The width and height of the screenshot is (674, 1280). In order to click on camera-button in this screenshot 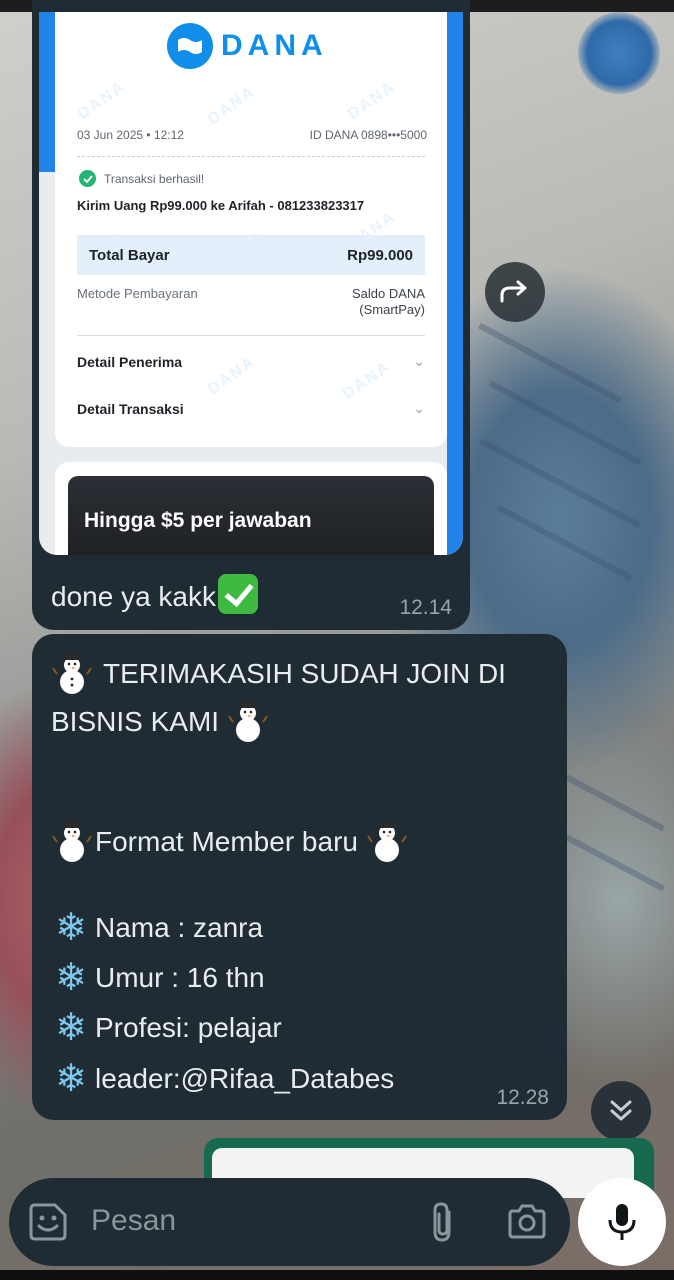, I will do `click(527, 1222)`.